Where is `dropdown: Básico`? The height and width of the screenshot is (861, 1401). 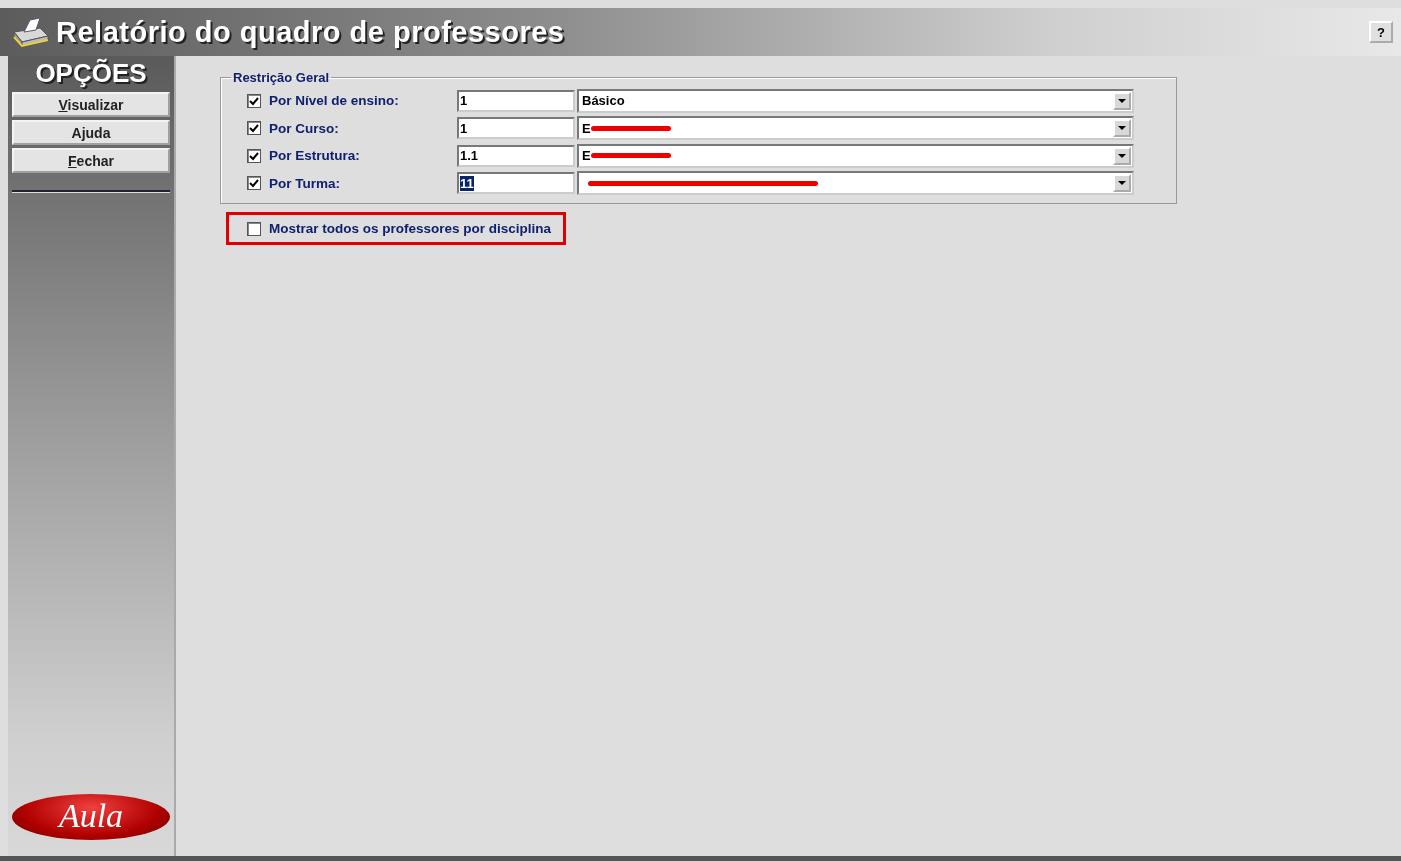 dropdown: Básico is located at coordinates (855, 100).